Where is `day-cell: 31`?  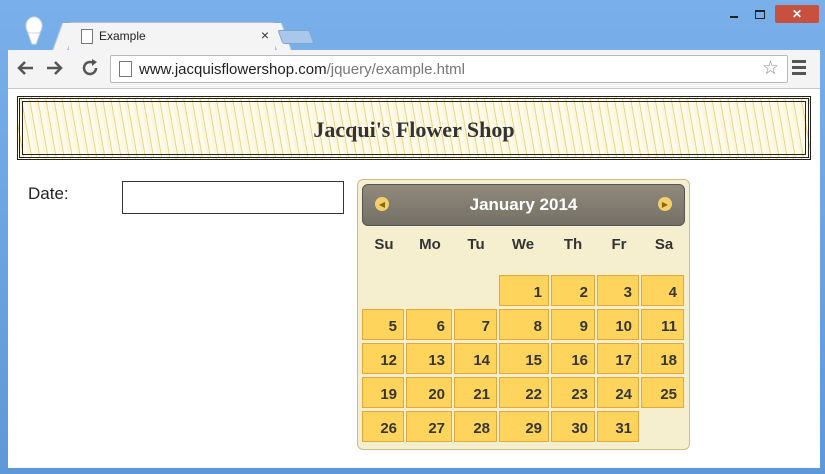
day-cell: 31 is located at coordinates (618, 426).